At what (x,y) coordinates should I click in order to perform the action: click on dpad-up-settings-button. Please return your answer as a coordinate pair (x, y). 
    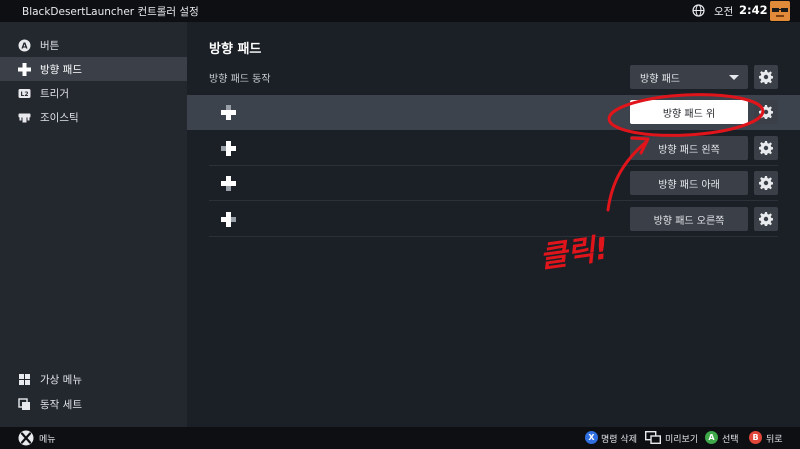
    Looking at the image, I should click on (766, 112).